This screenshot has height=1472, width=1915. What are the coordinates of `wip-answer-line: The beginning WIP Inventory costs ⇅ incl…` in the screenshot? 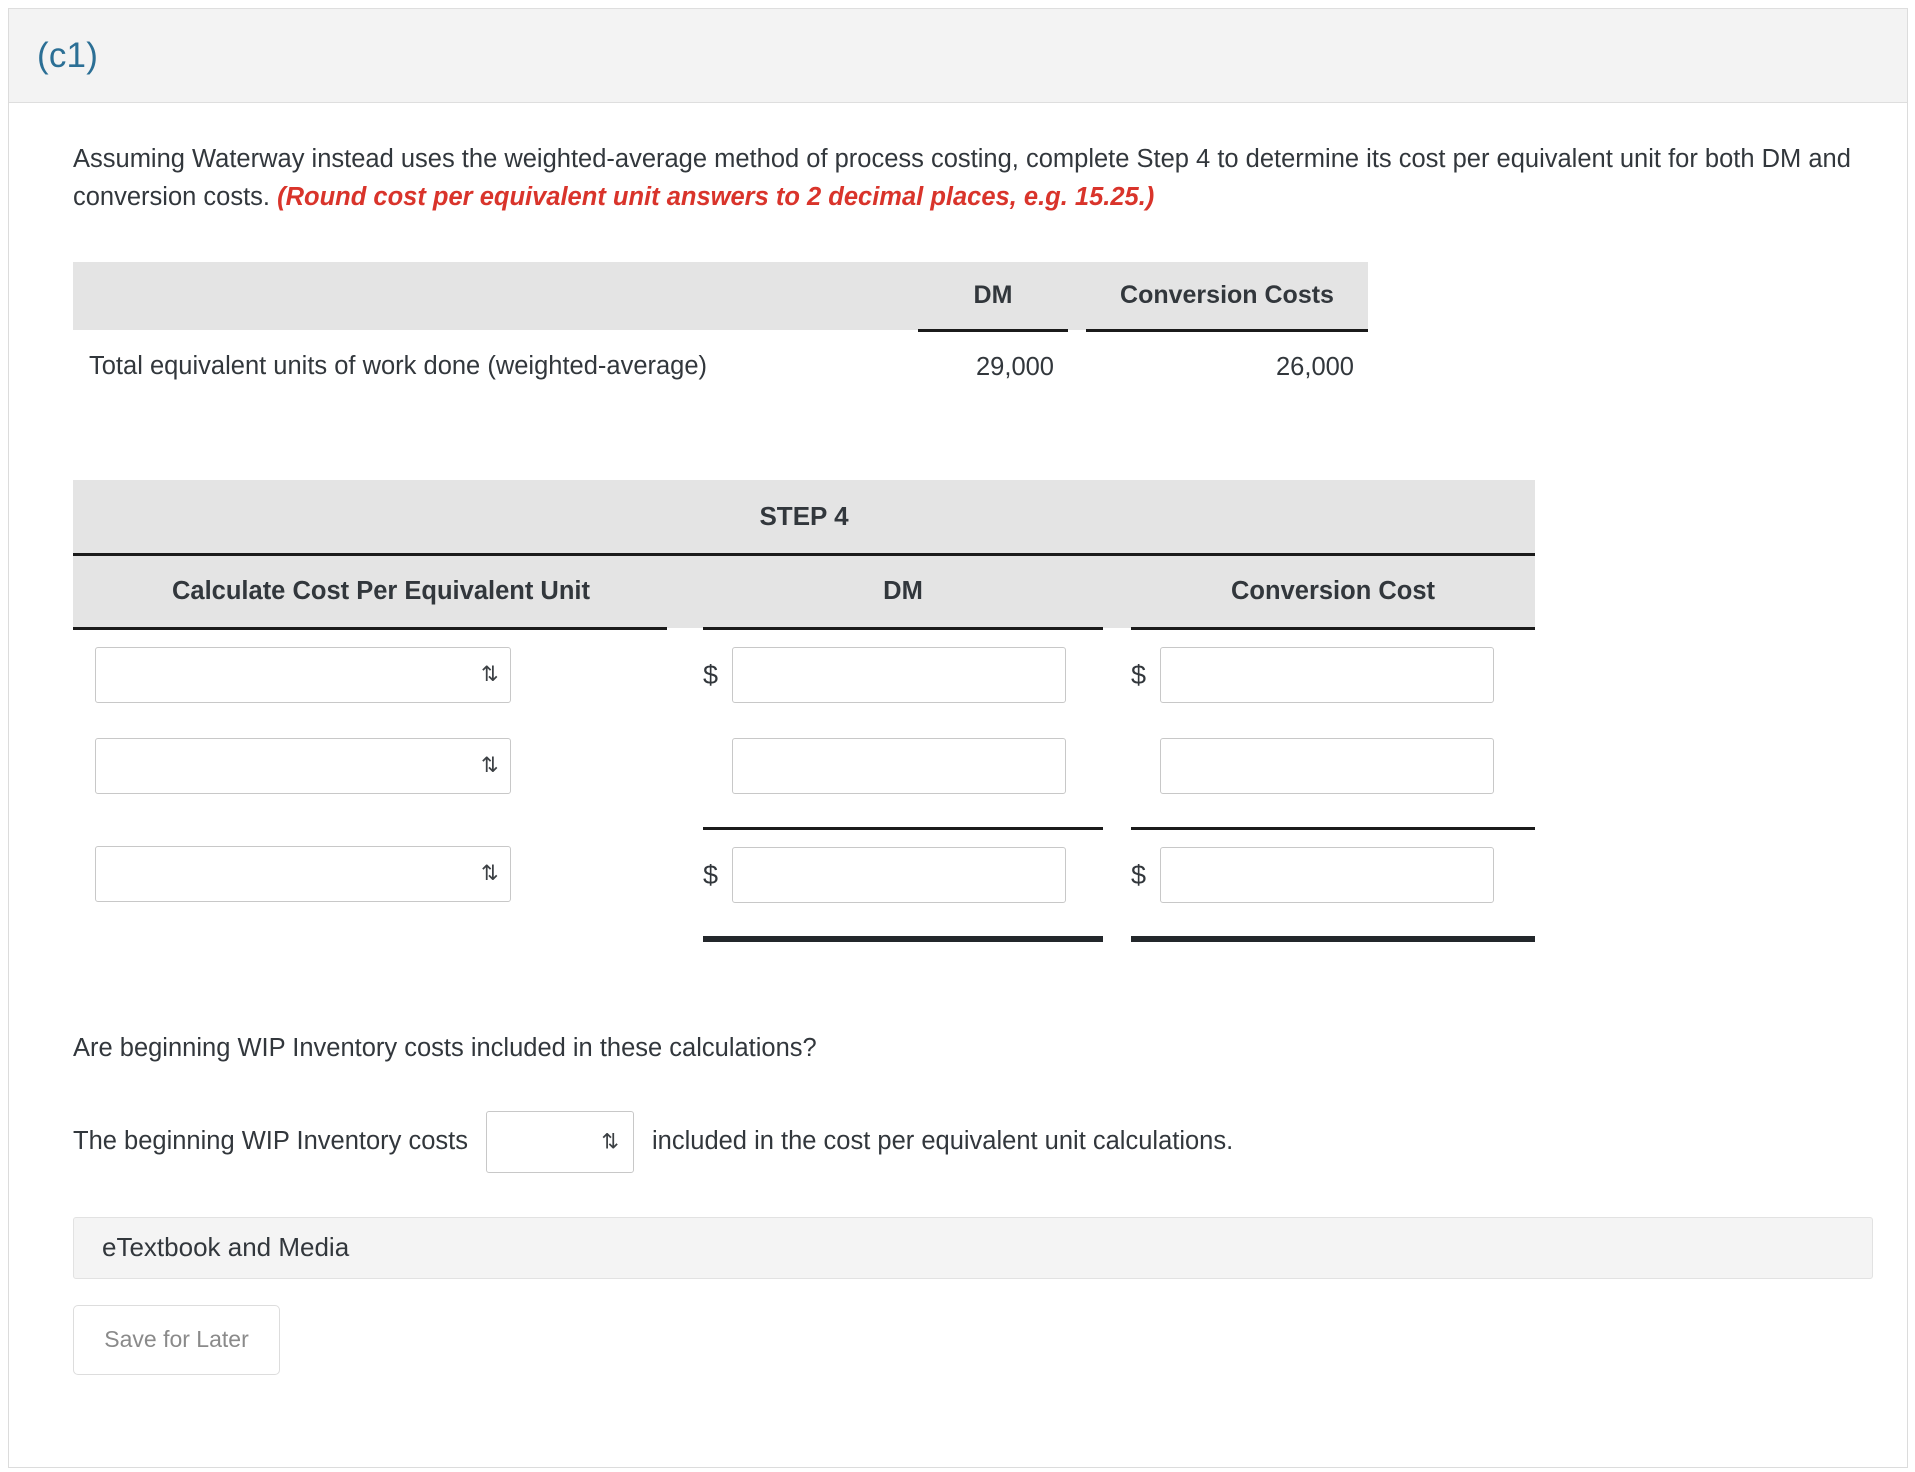 It's located at (990, 1141).